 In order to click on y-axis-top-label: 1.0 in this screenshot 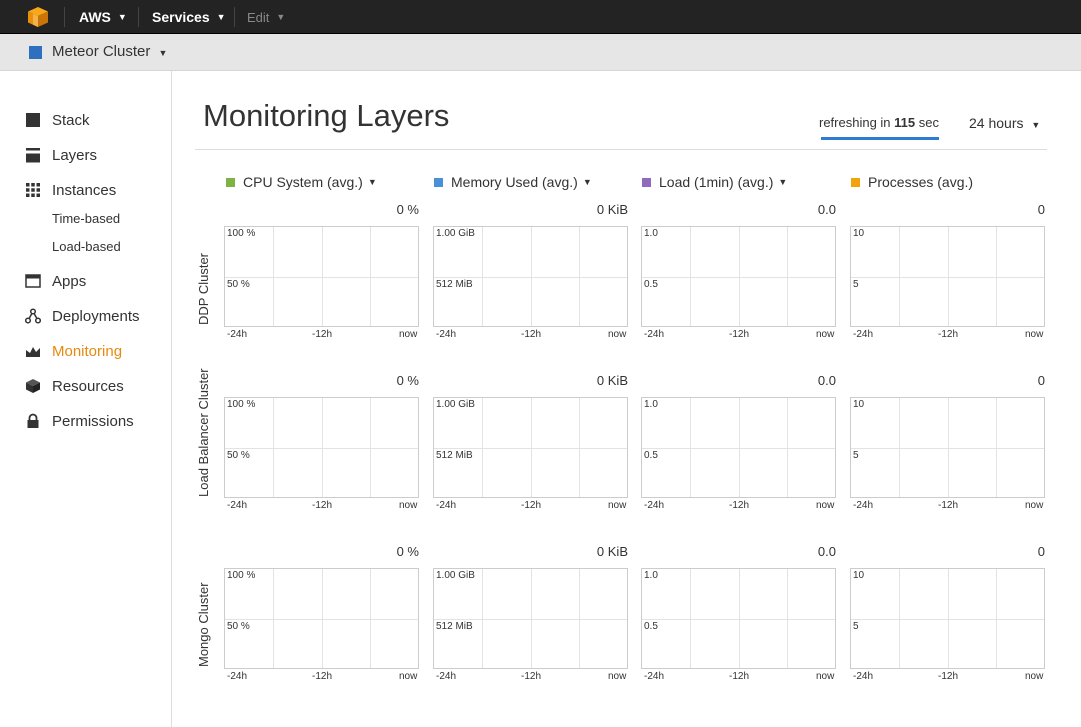, I will do `click(651, 404)`.